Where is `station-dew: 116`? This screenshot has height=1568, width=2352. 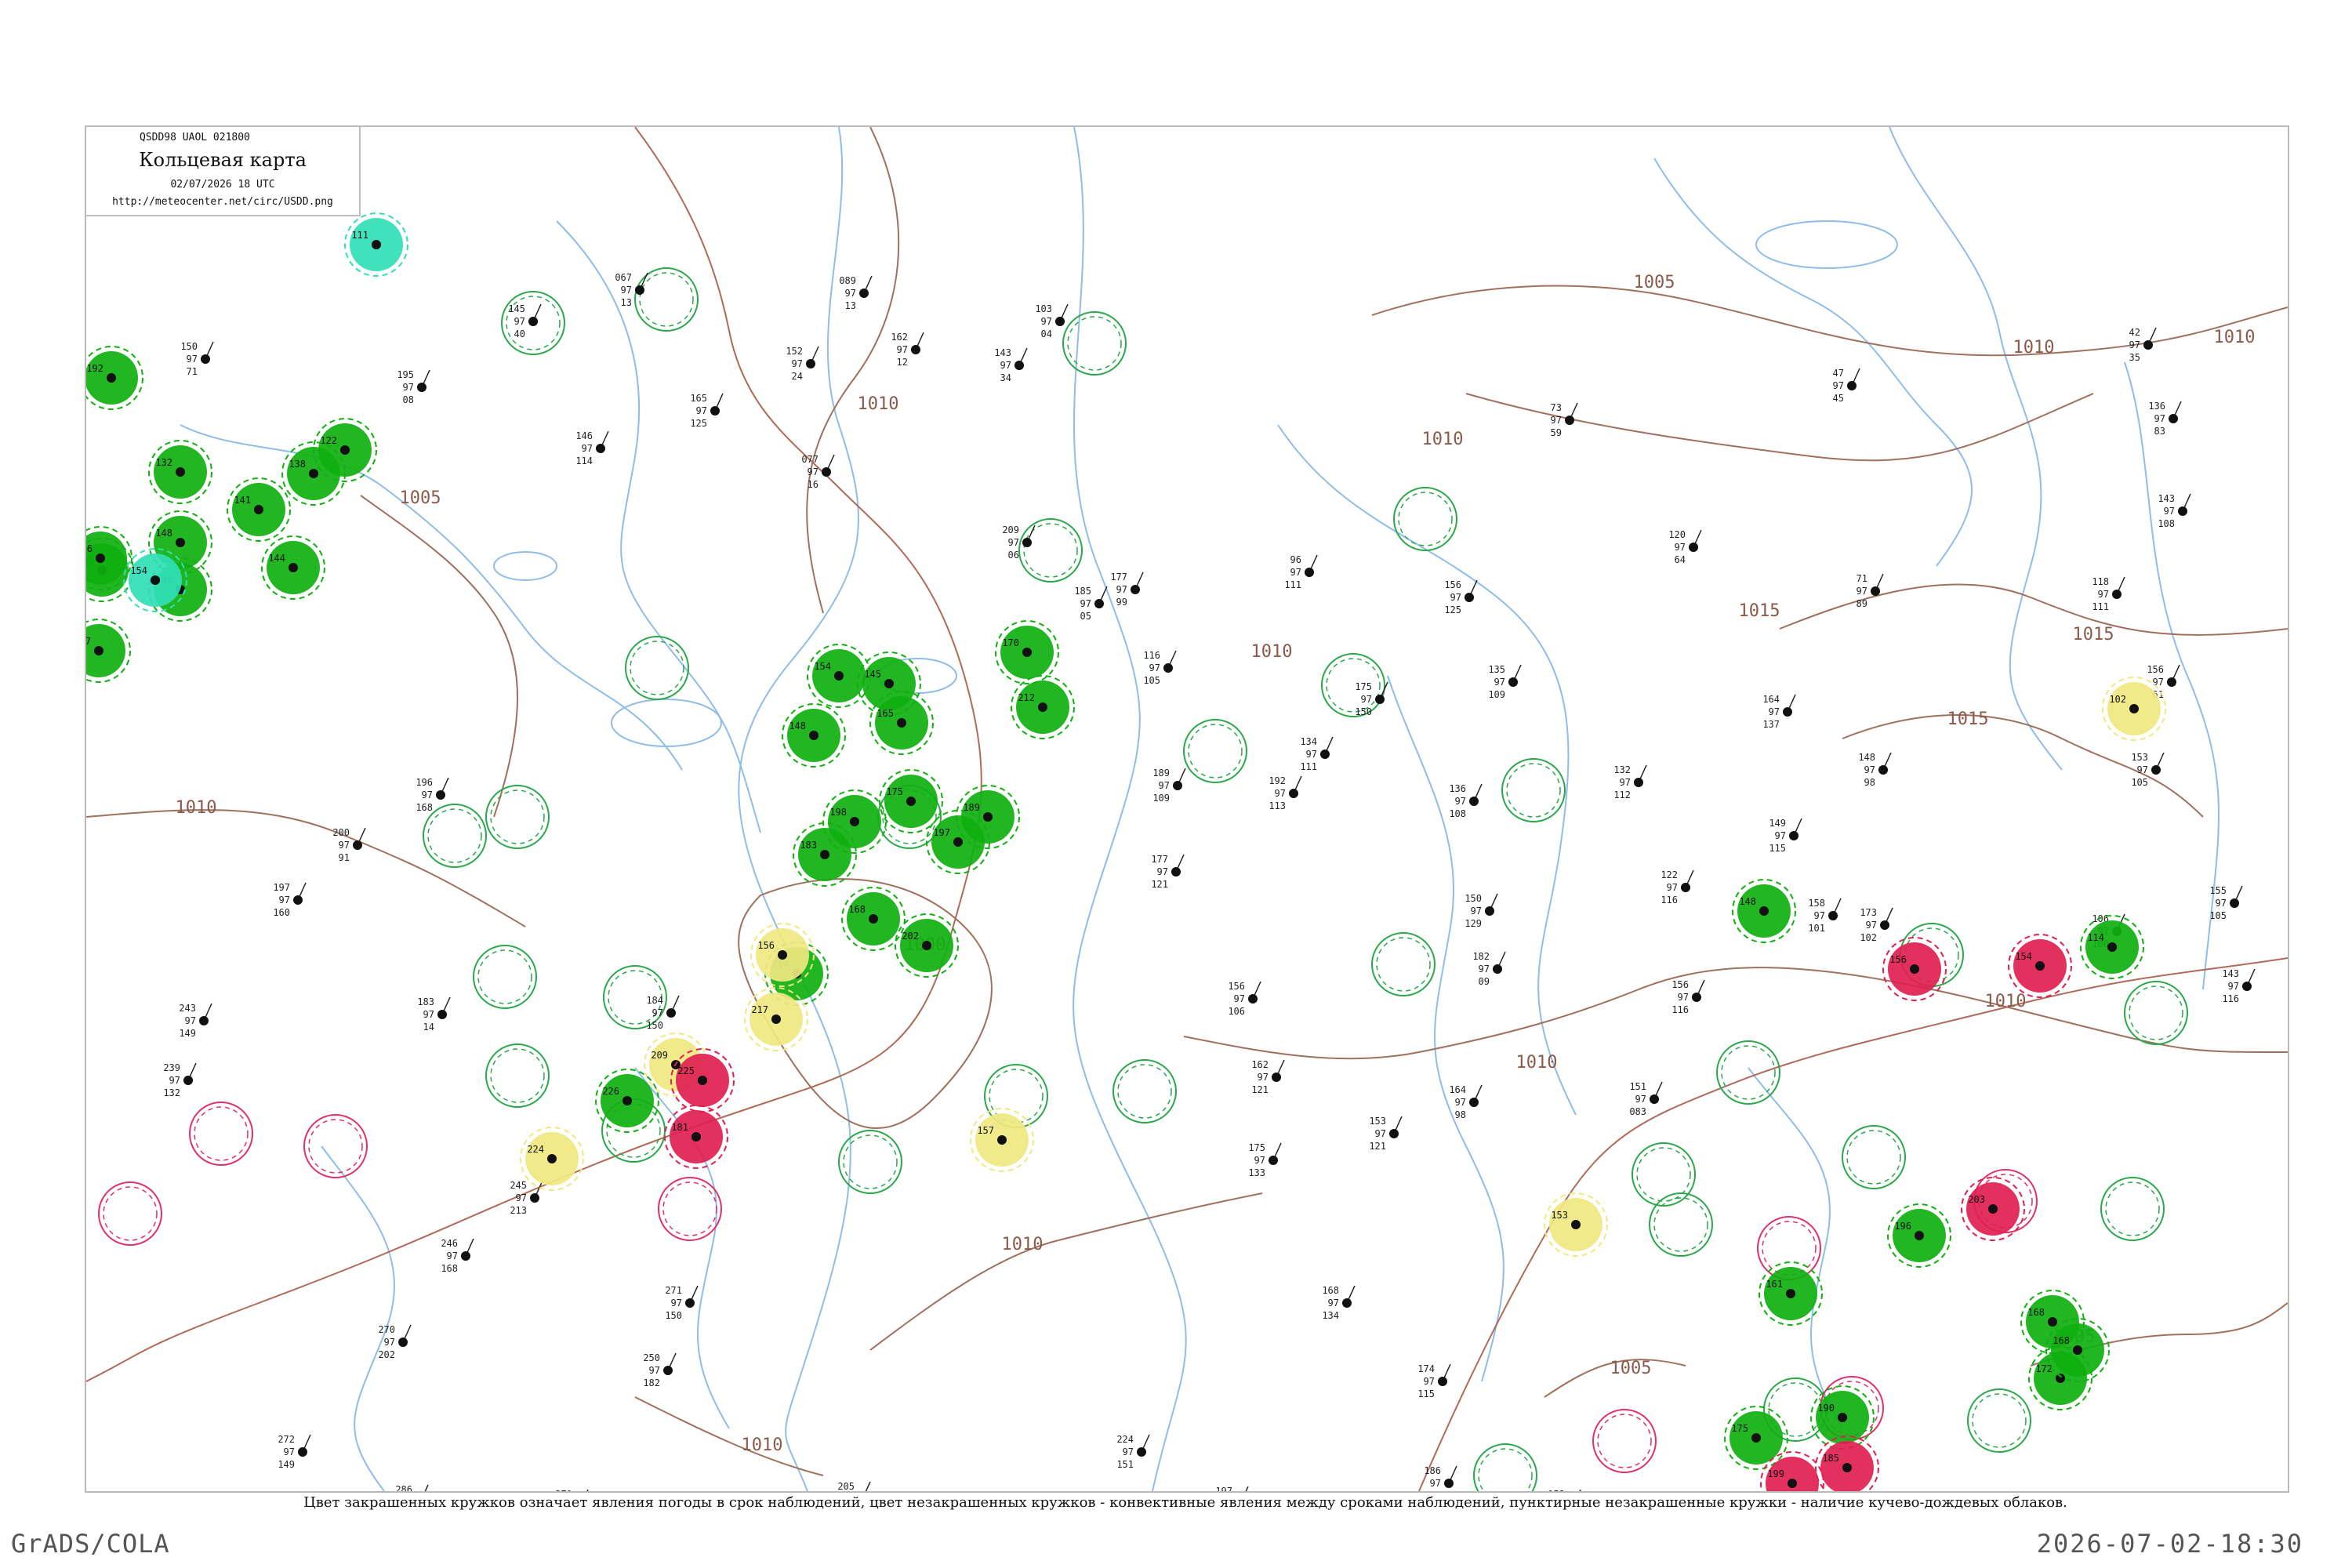 station-dew: 116 is located at coordinates (1670, 900).